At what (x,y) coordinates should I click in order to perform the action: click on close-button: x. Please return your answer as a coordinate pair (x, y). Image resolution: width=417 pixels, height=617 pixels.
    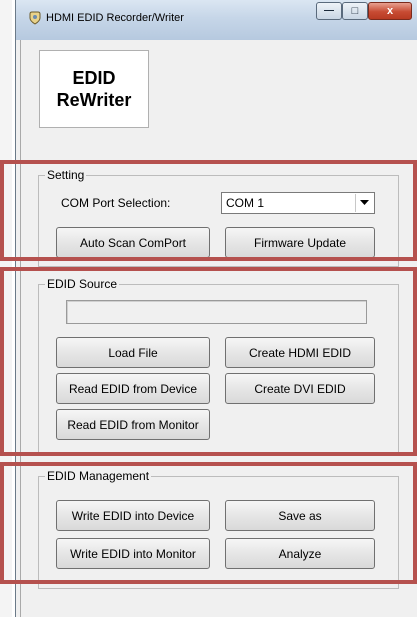
    Looking at the image, I should click on (390, 11).